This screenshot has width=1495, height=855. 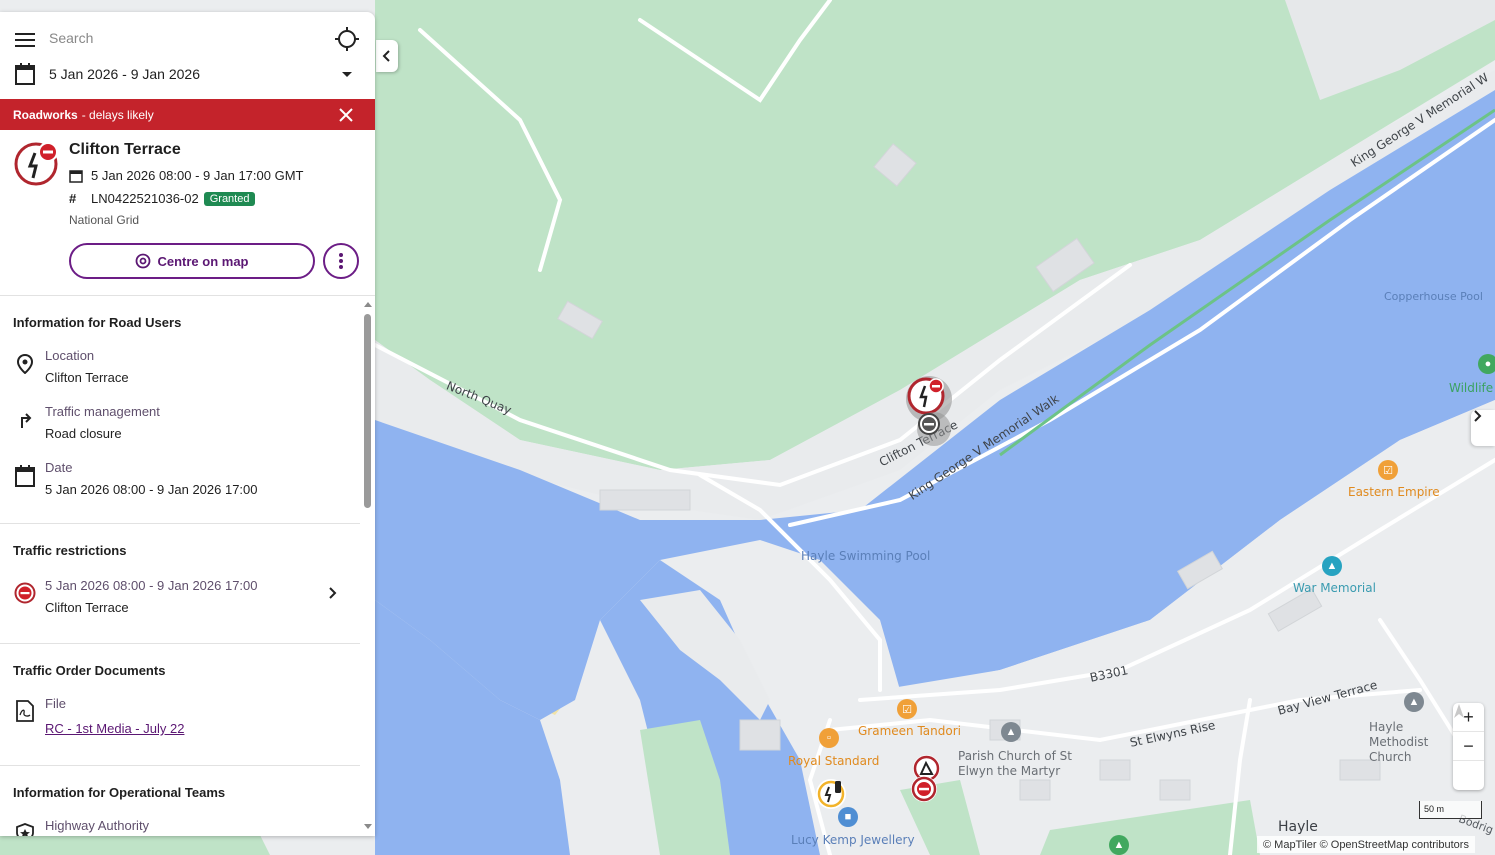 I want to click on scroll-up-icon, so click(x=368, y=304).